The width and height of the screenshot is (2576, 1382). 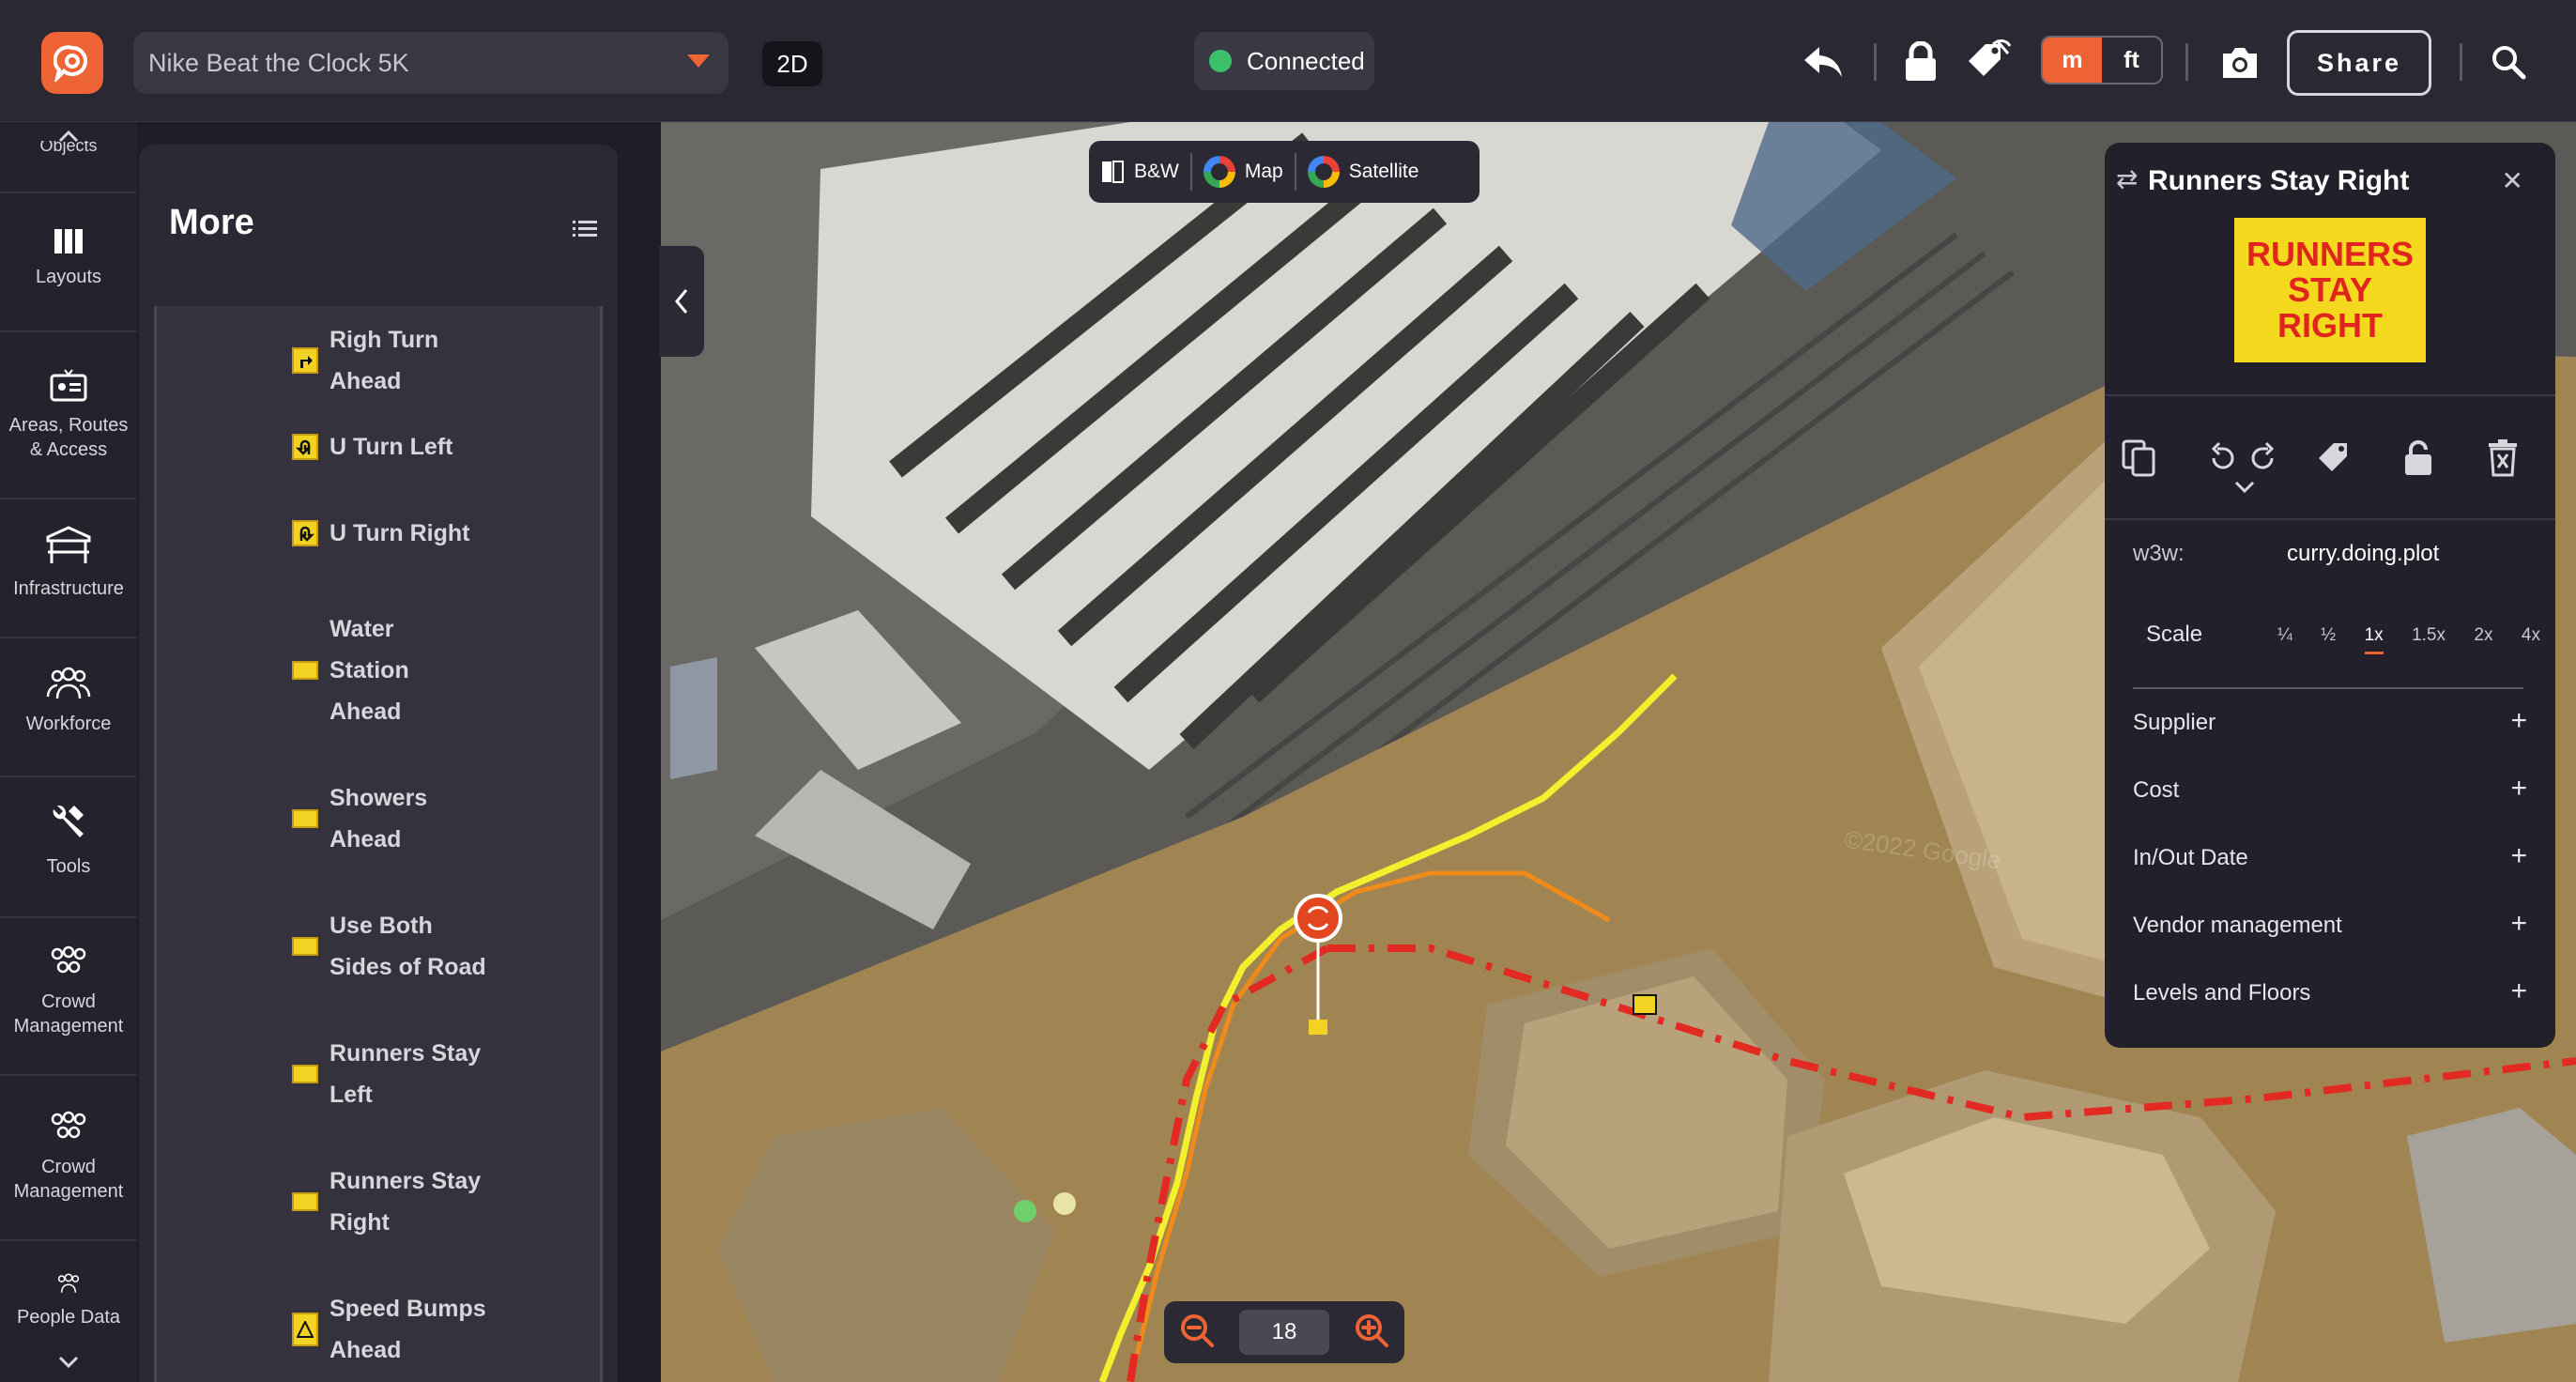 I want to click on rail-label: Infrastructure, so click(x=68, y=589).